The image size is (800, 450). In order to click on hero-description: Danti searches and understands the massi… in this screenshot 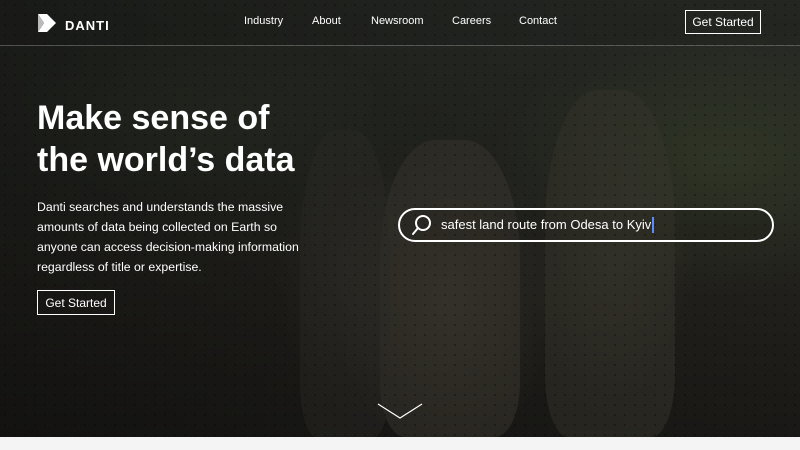, I will do `click(168, 237)`.